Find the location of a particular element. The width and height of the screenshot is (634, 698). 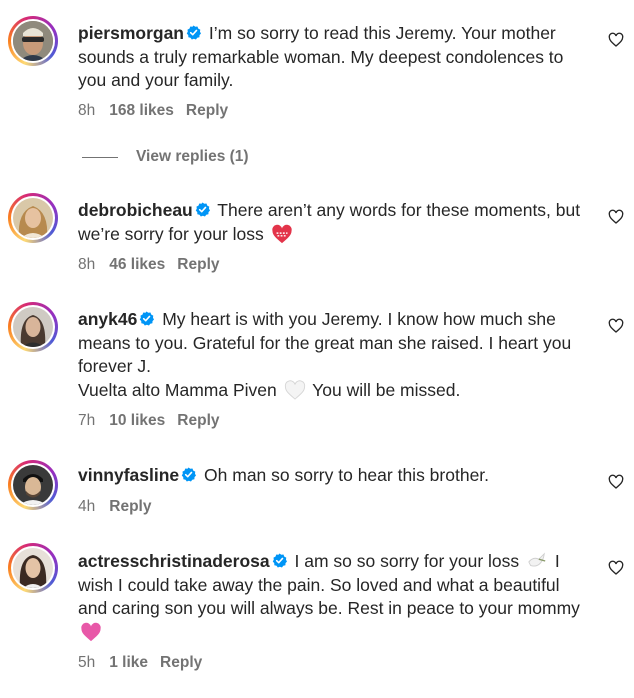

username: piersmorgan is located at coordinates (131, 33).